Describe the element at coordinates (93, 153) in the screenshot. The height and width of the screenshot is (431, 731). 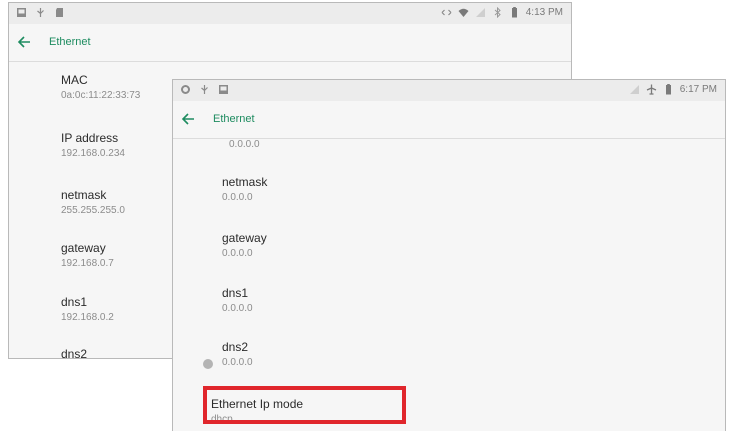
I see `item-value: 192.168.0.234` at that location.